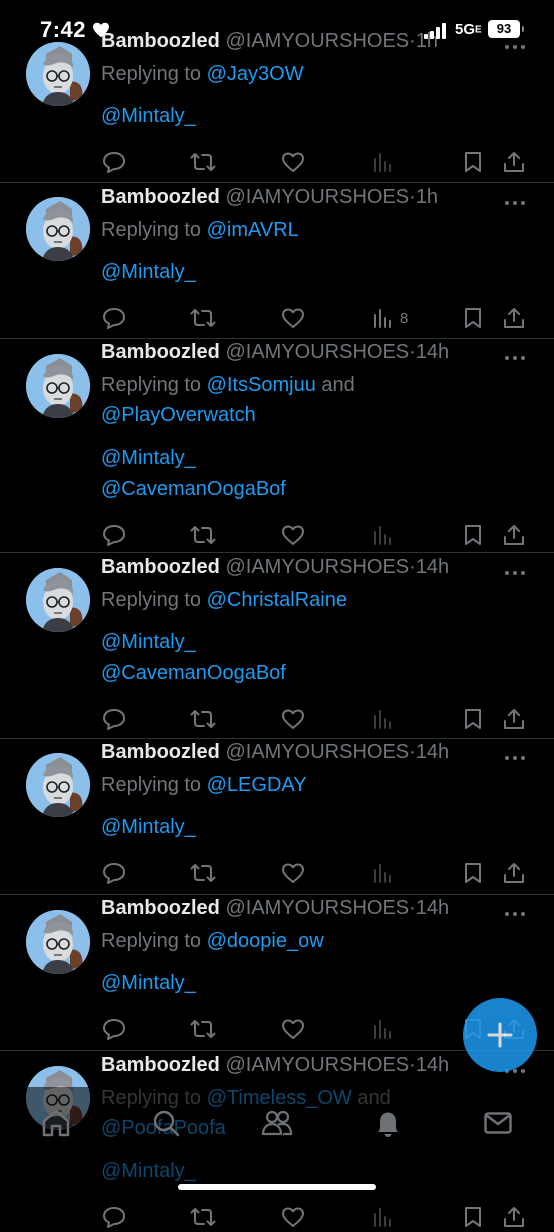 This screenshot has height=1232, width=554. I want to click on nav-notifications, so click(388, 1125).